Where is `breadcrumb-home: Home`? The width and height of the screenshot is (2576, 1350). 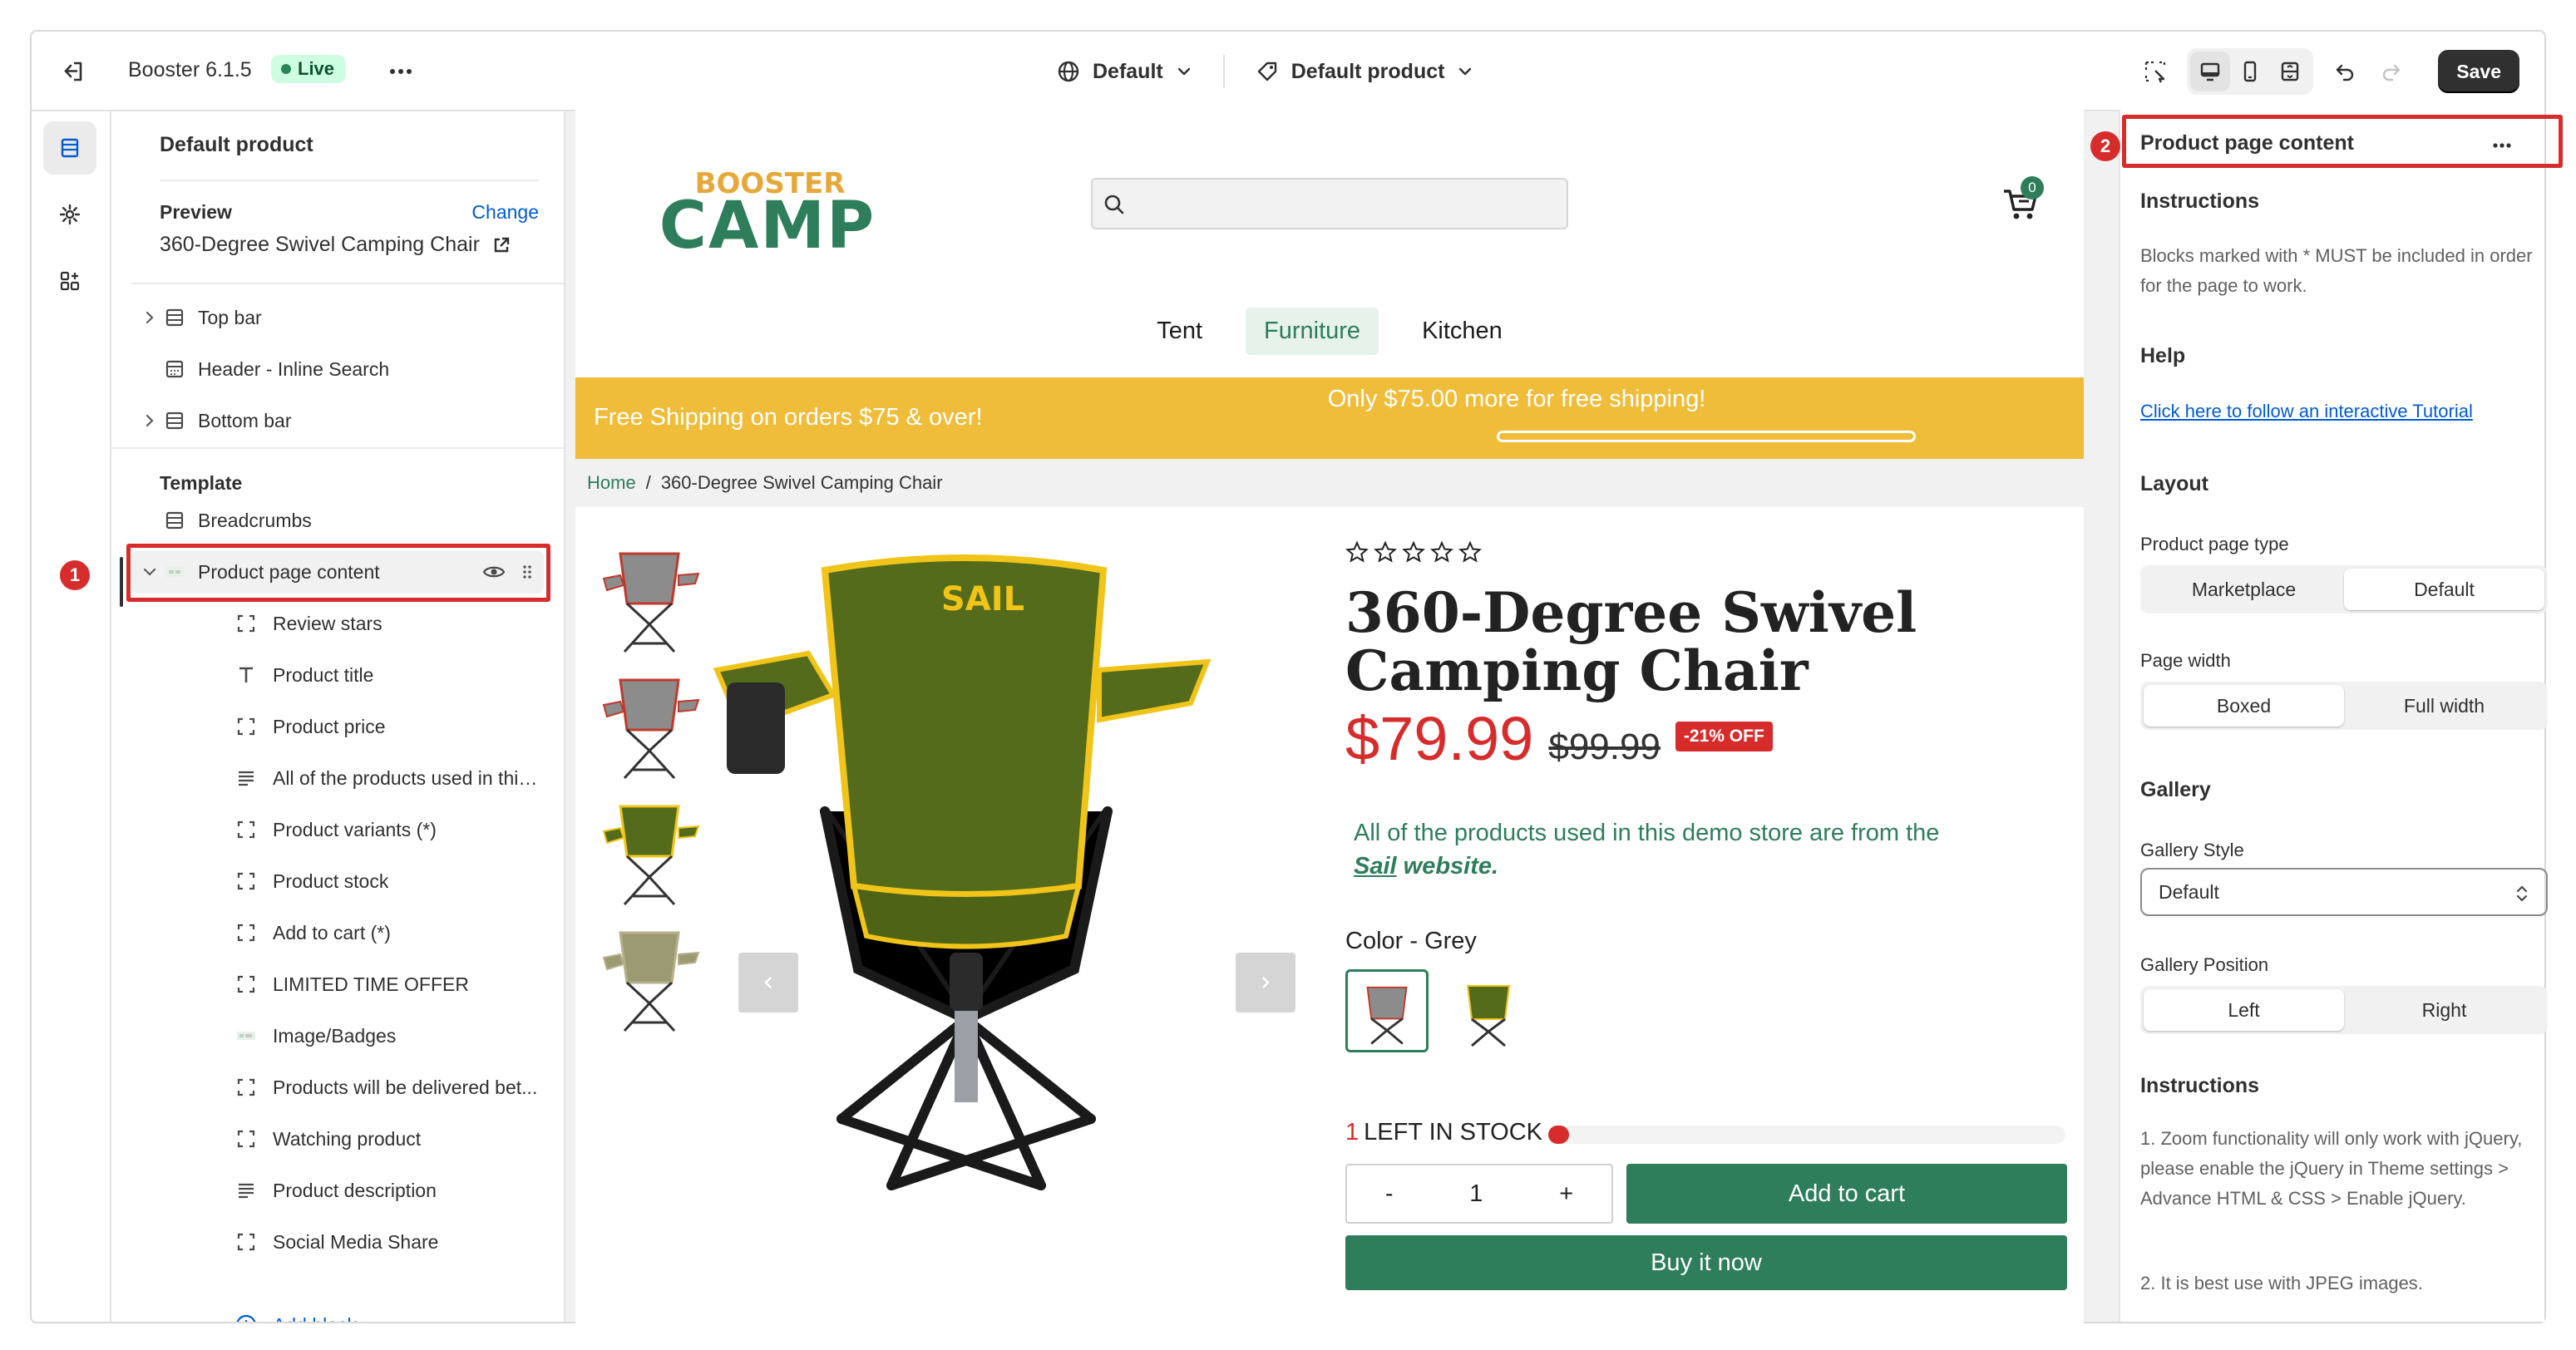
breadcrumb-home: Home is located at coordinates (611, 483).